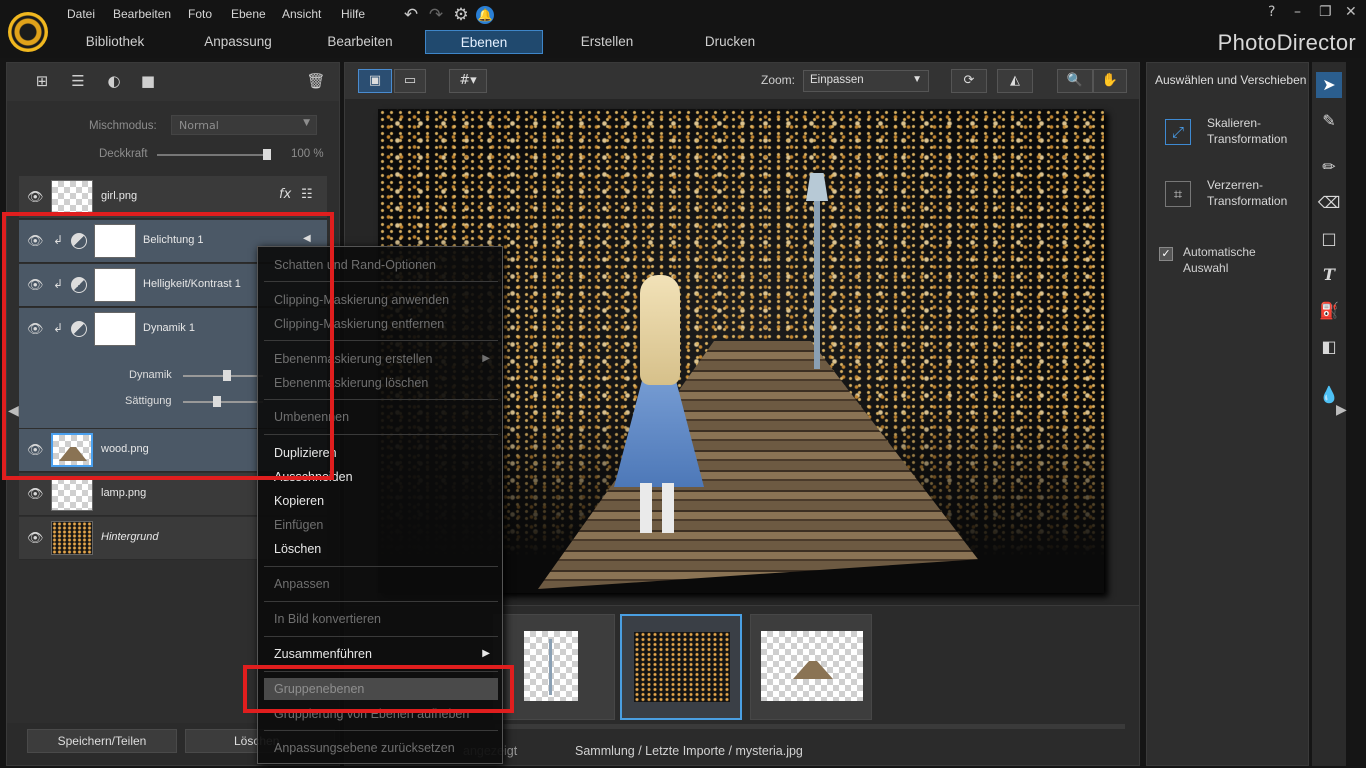 The width and height of the screenshot is (1366, 768). What do you see at coordinates (810, 726) in the screenshot?
I see `filmstrip-scrollbar` at bounding box center [810, 726].